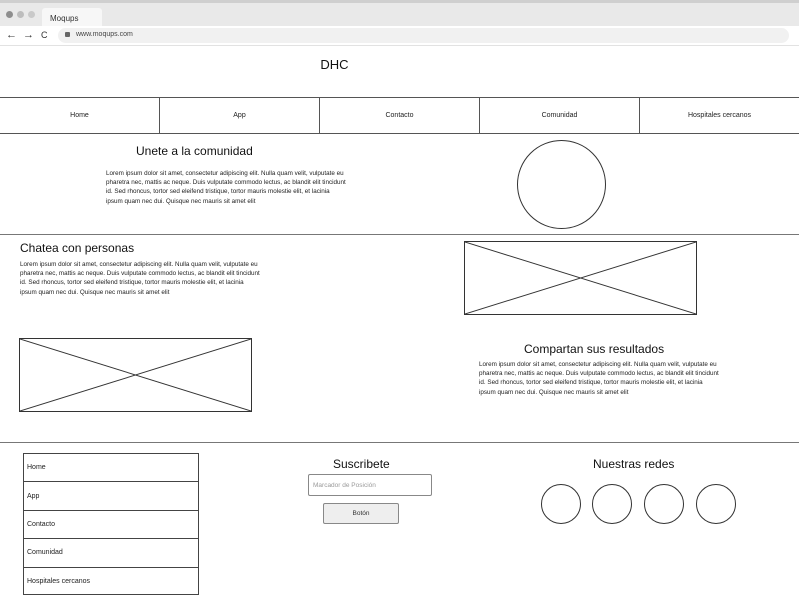  Describe the element at coordinates (561, 184) in the screenshot. I see `community-image-placeholder` at that location.